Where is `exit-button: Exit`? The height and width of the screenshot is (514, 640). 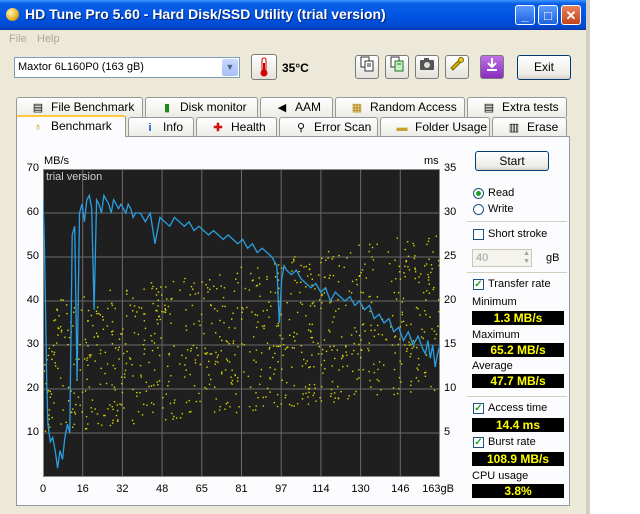 exit-button: Exit is located at coordinates (544, 67).